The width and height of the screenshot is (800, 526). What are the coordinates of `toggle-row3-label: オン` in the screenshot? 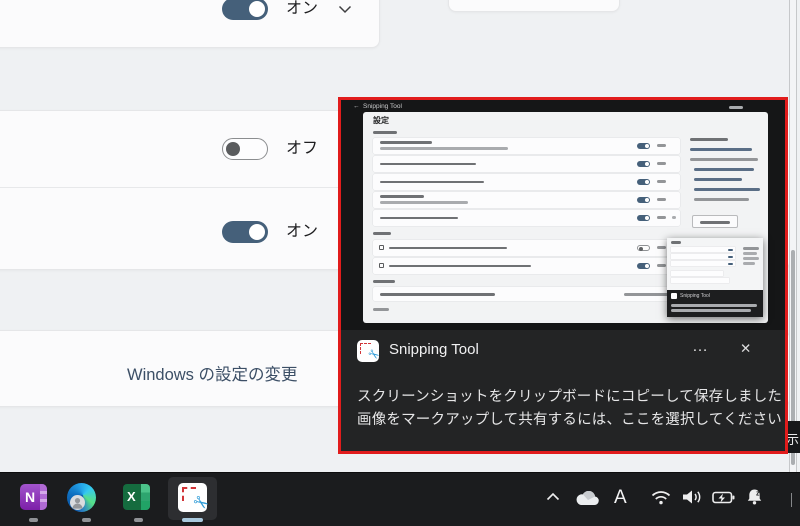 It's located at (302, 231).